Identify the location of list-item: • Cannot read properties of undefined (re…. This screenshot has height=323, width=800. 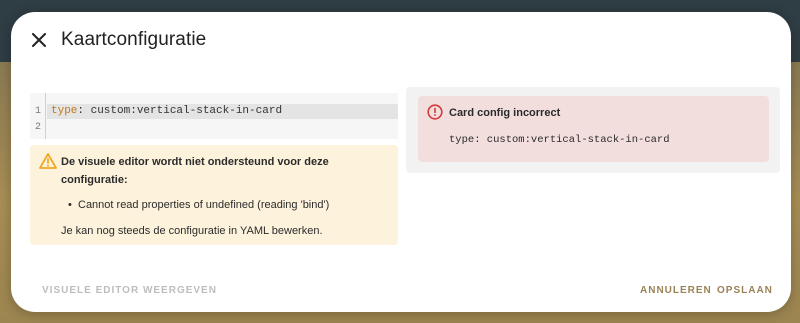
(199, 205).